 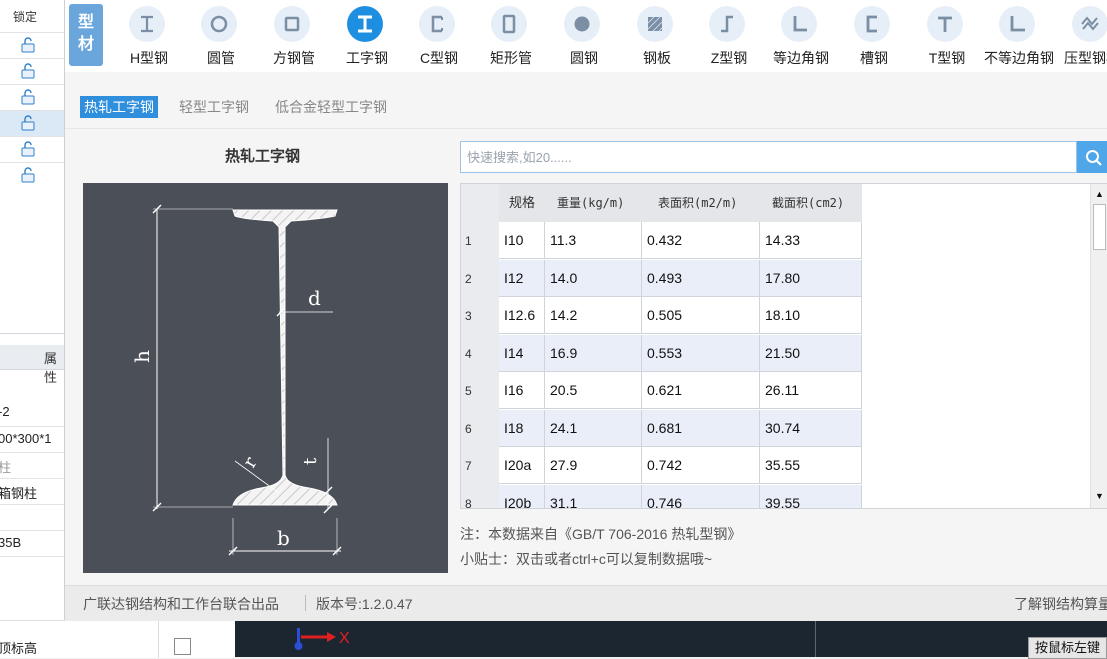 I want to click on top-elevation-checkbox, so click(x=182, y=646).